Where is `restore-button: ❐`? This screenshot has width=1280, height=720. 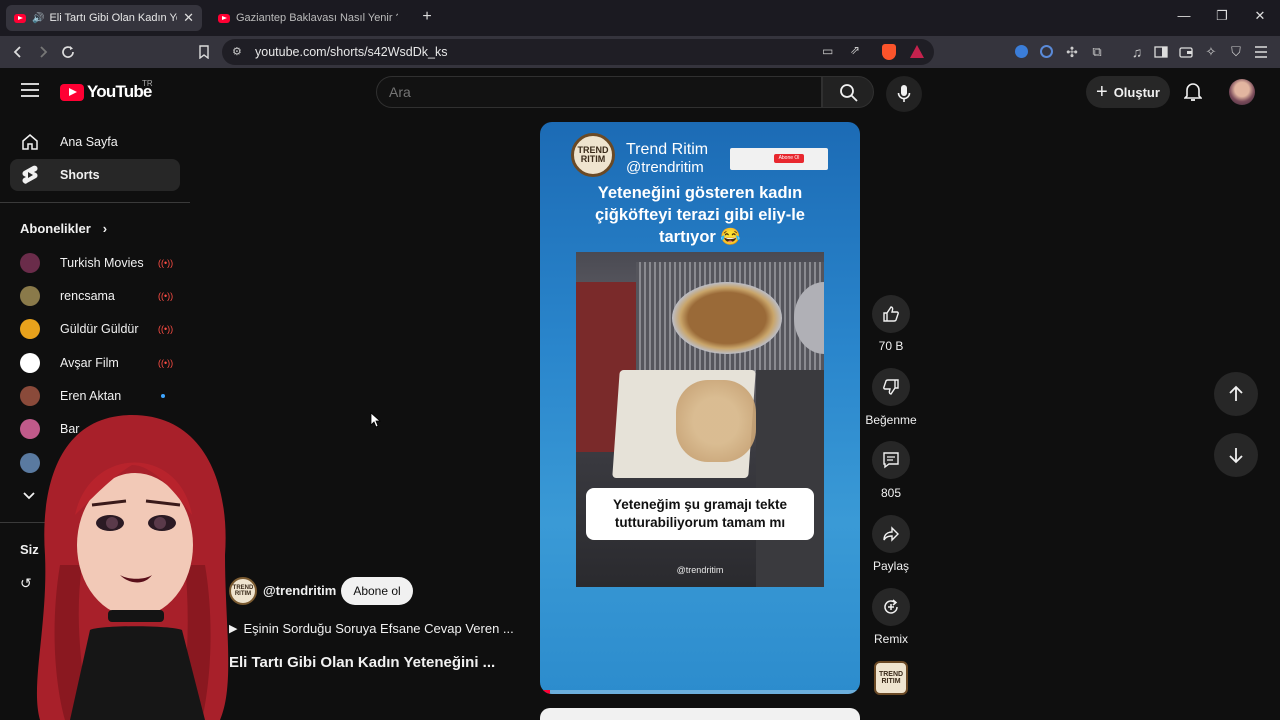 restore-button: ❐ is located at coordinates (1222, 16).